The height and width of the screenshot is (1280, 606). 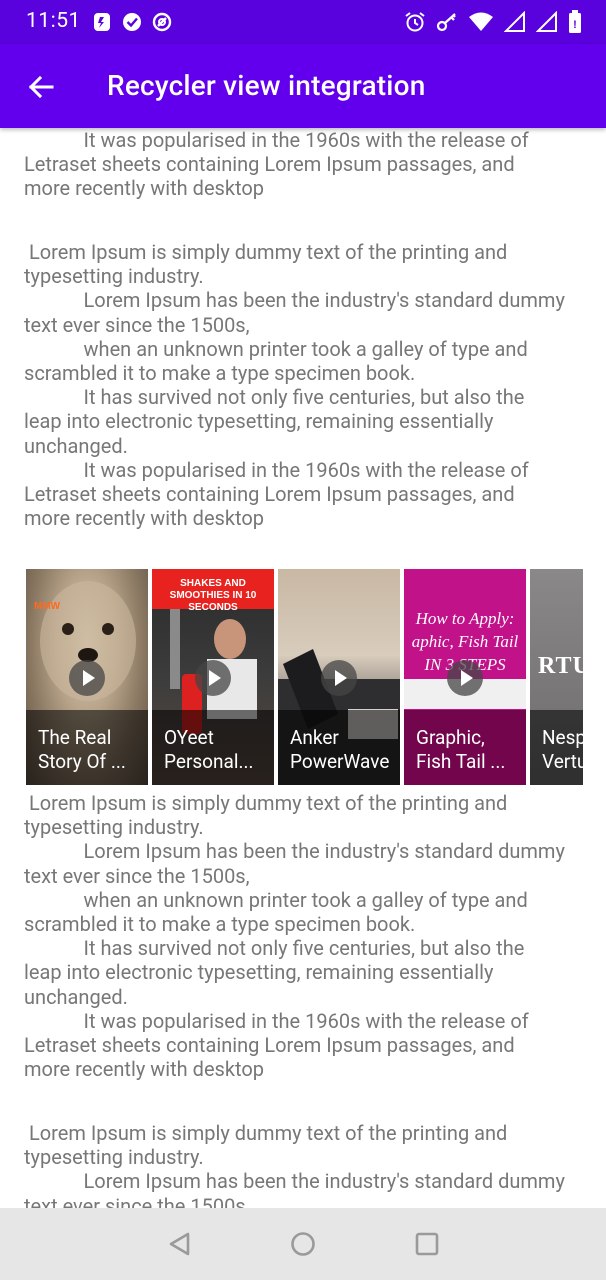 I want to click on app-bar: Recycler view integration, so click(x=303, y=86).